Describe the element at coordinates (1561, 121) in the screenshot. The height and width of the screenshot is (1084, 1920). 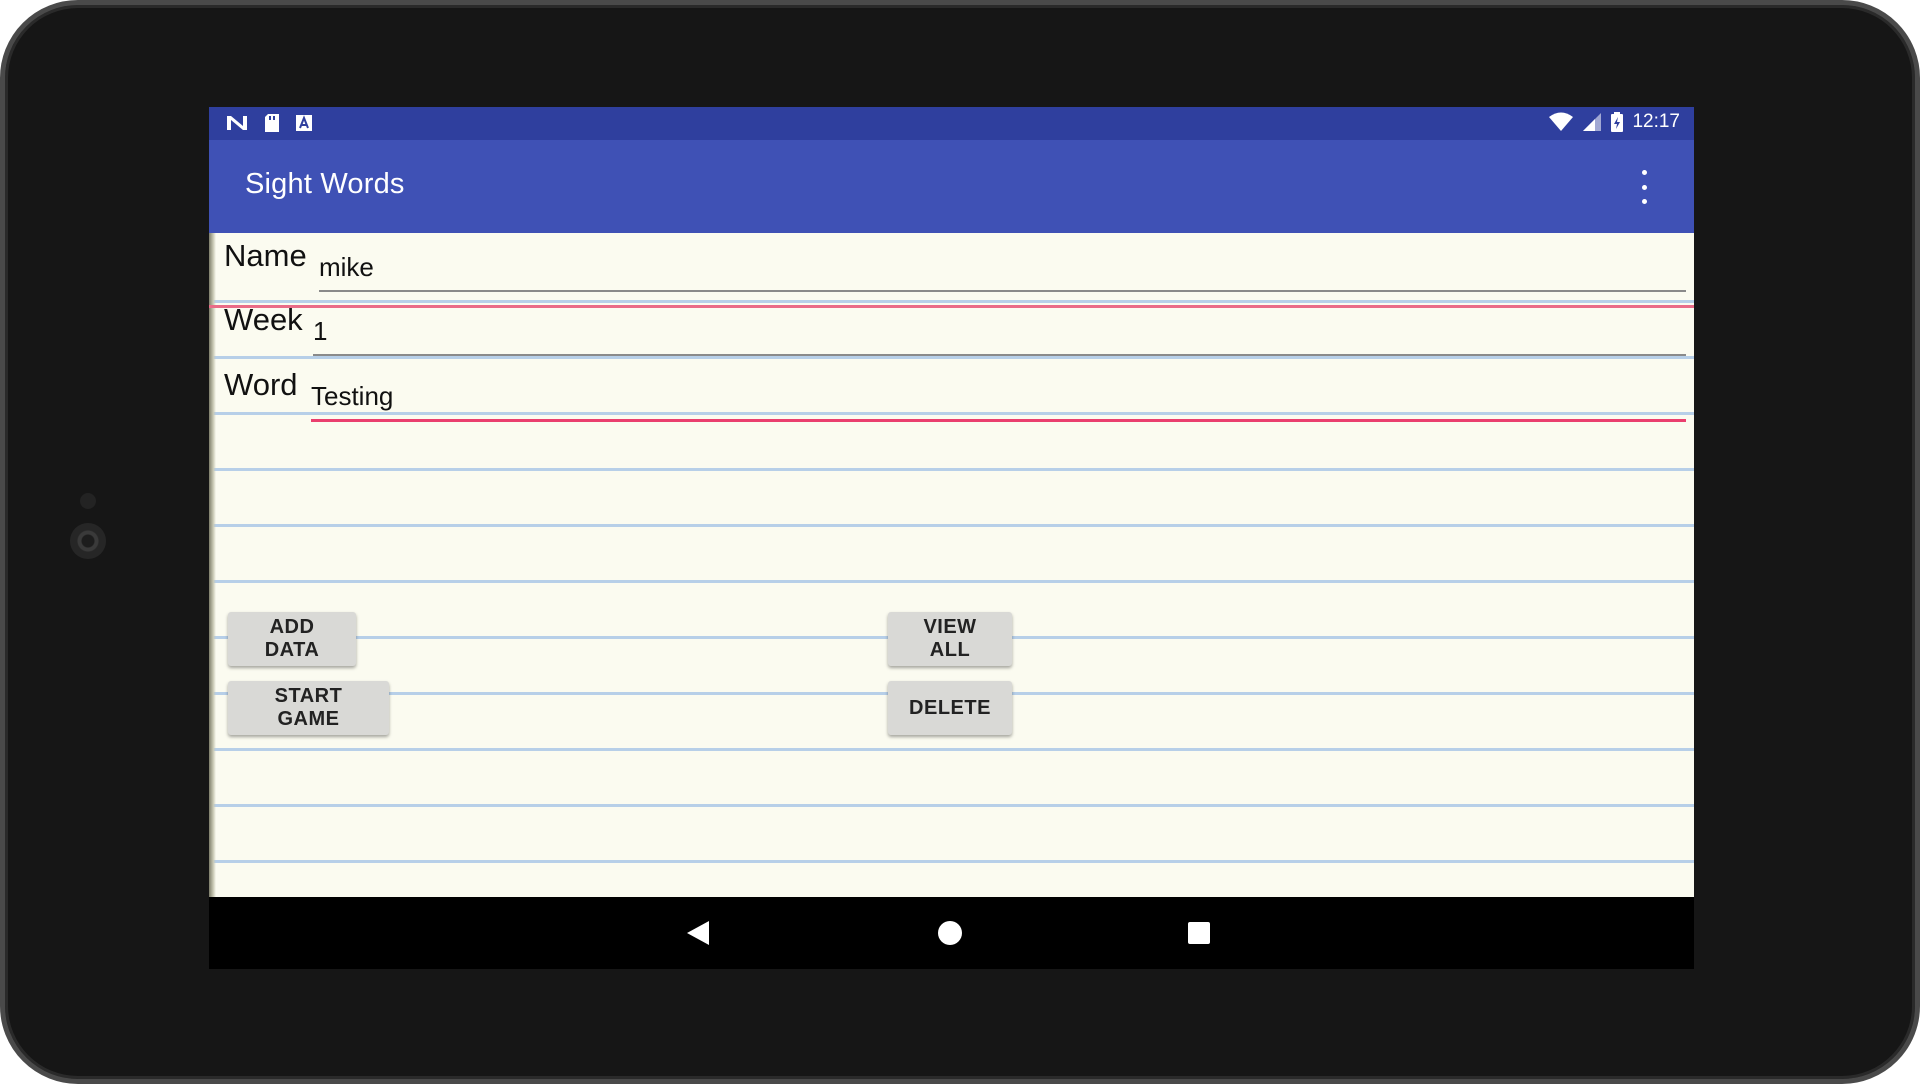
I see `wifi-icon` at that location.